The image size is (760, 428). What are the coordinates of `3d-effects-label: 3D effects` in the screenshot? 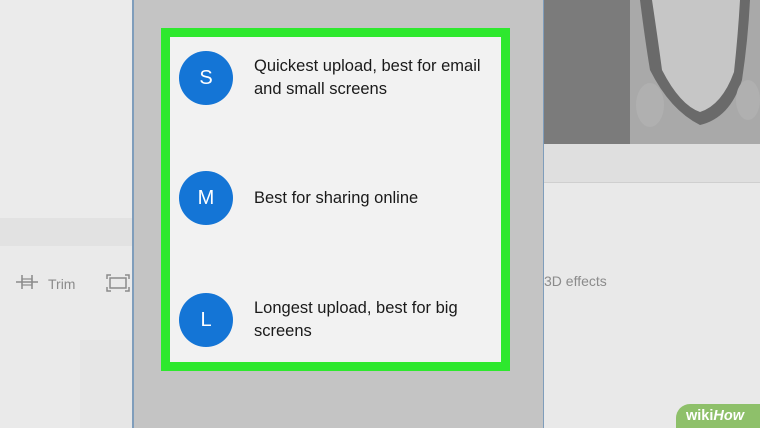 It's located at (575, 281).